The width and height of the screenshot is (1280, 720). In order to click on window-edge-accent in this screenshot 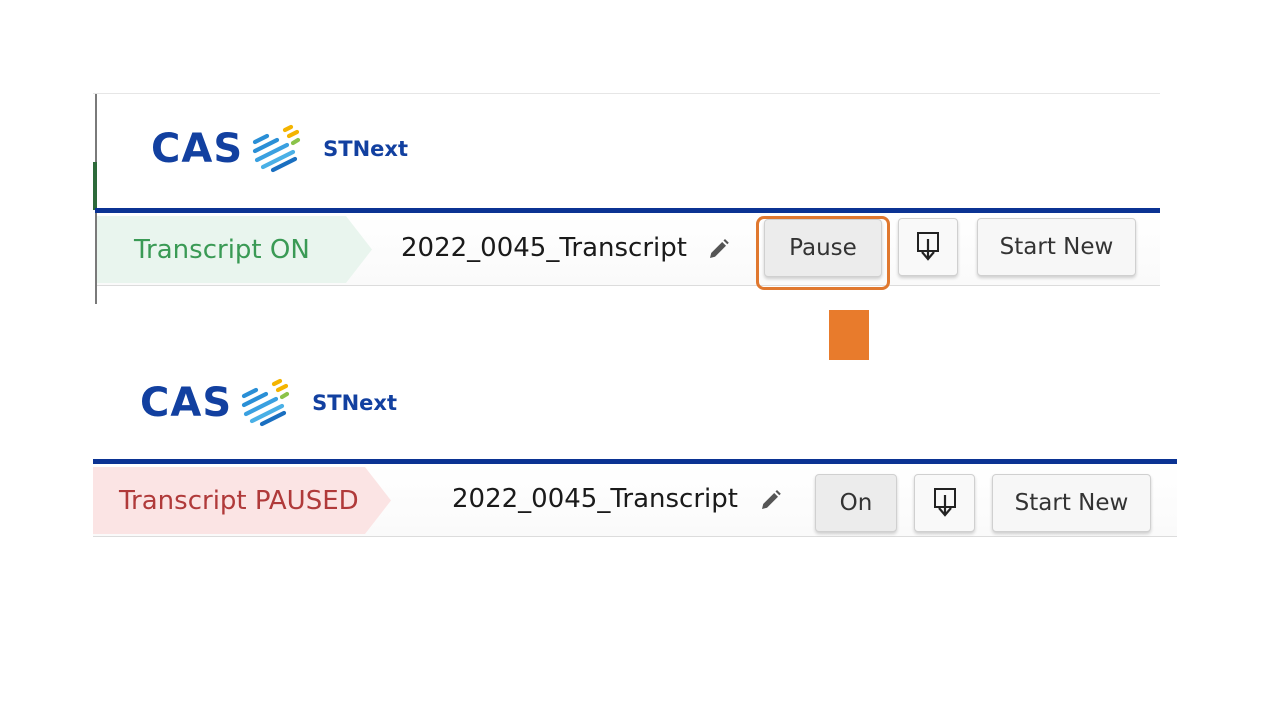, I will do `click(95, 186)`.